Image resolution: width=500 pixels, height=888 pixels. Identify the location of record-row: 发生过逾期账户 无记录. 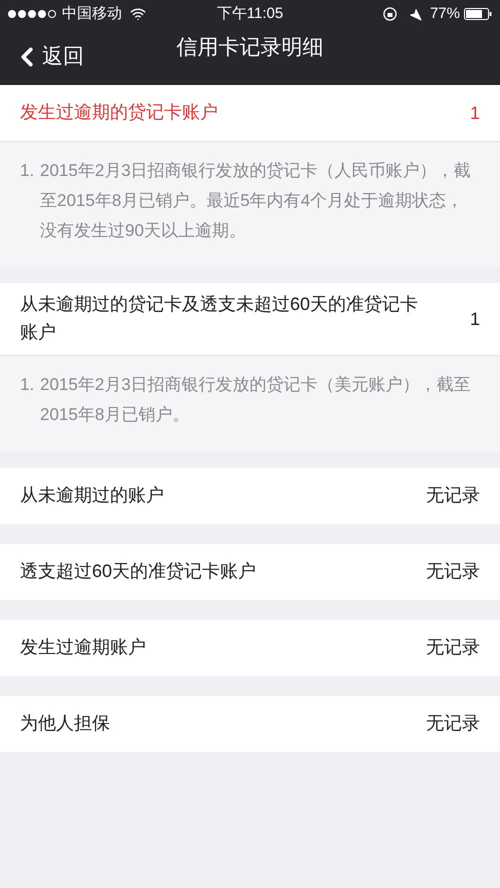
(250, 648).